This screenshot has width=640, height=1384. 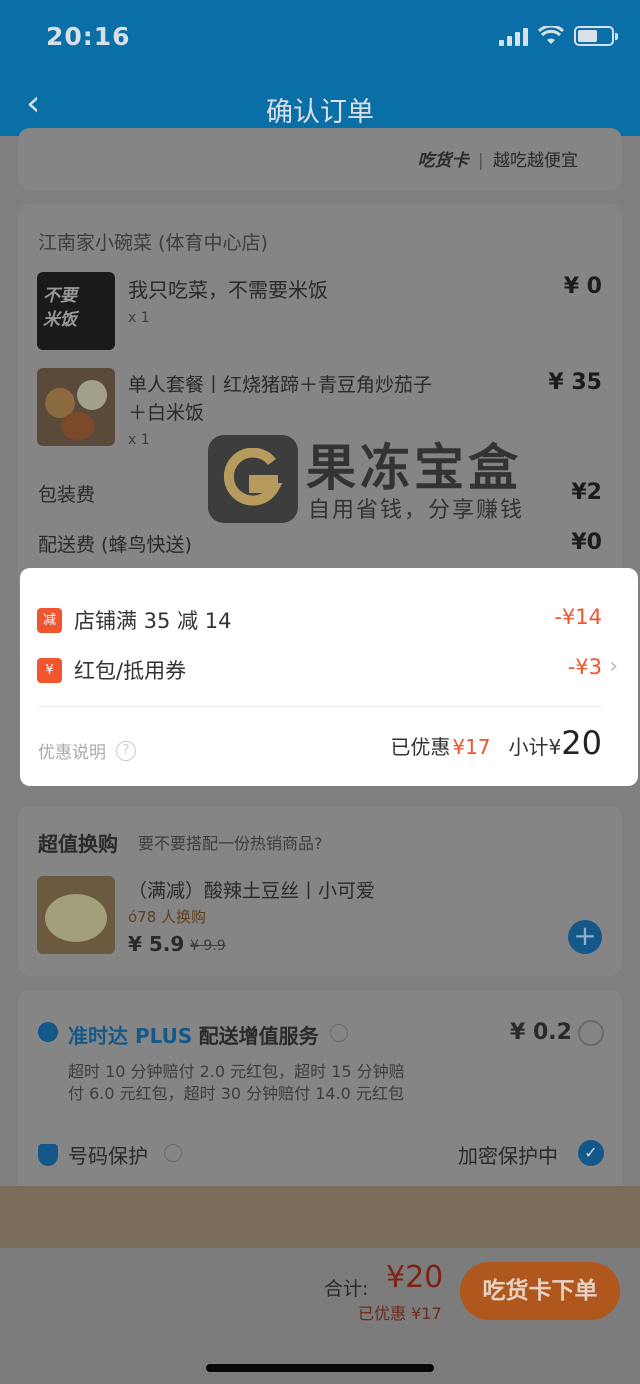 I want to click on coupon-label: 红包/抵用券, so click(x=130, y=671).